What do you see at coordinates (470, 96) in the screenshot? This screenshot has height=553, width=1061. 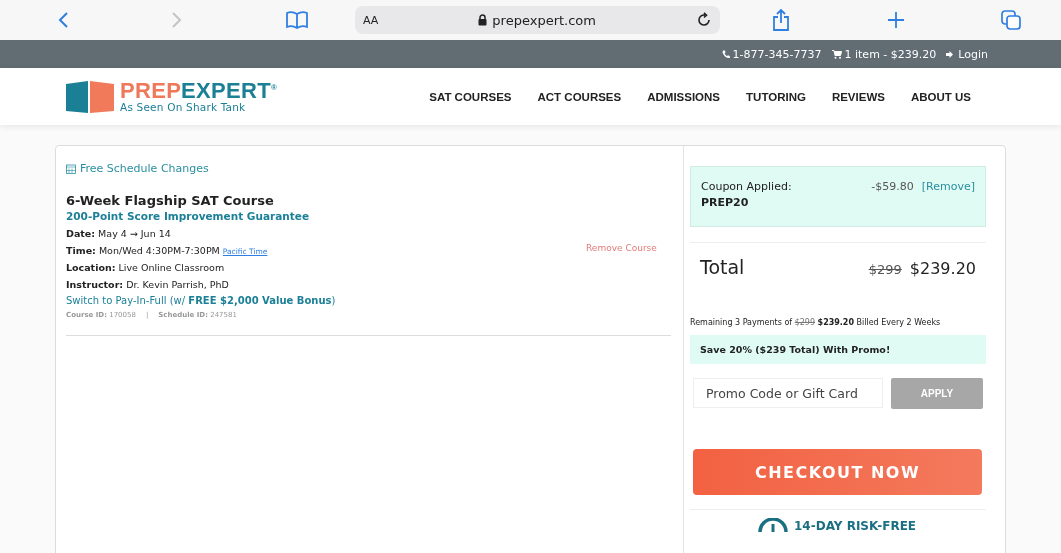 I see `nav-link: SAT COURSES` at bounding box center [470, 96].